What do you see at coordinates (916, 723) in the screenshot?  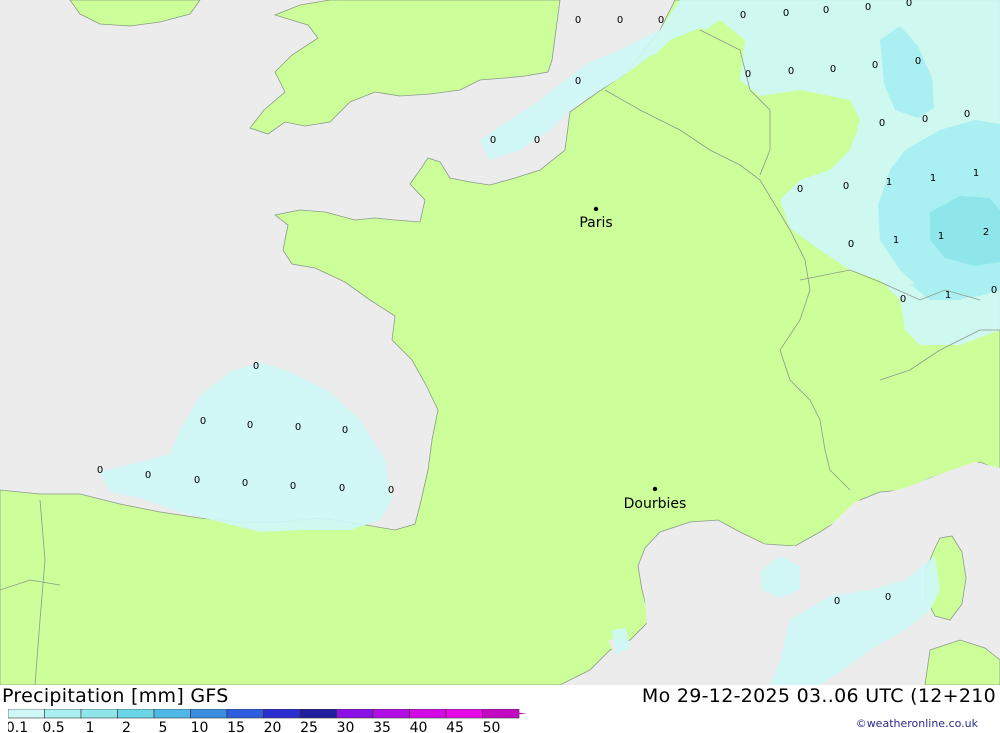 I see `credit: ©weatheronline.co.uk` at bounding box center [916, 723].